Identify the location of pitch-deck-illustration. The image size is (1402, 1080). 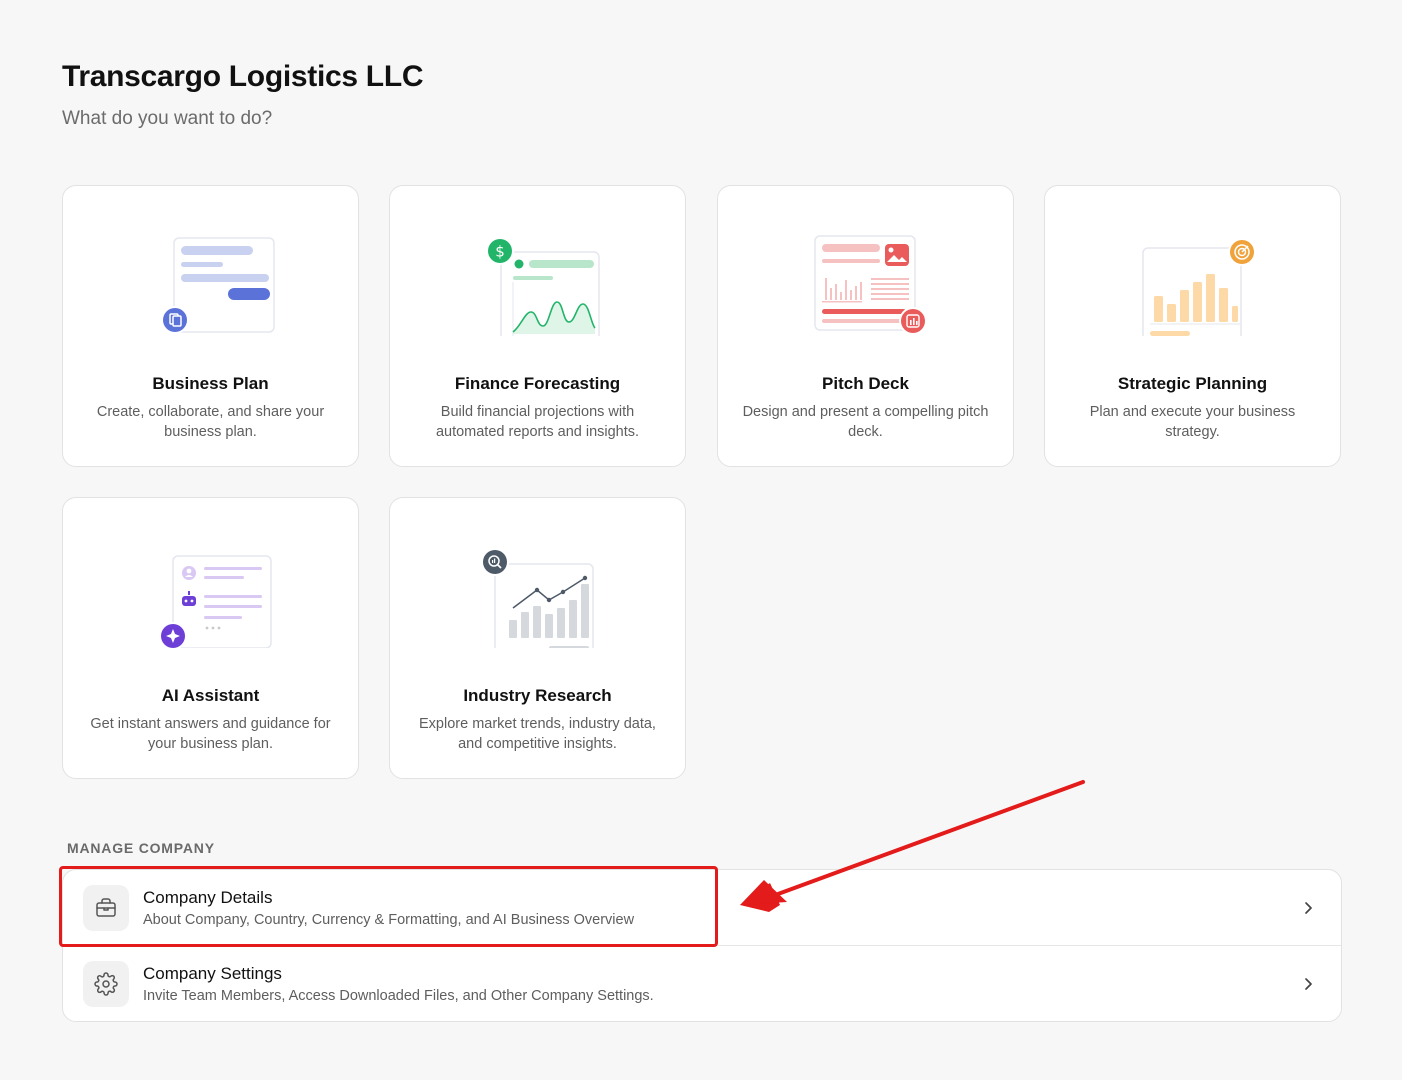
(865, 291).